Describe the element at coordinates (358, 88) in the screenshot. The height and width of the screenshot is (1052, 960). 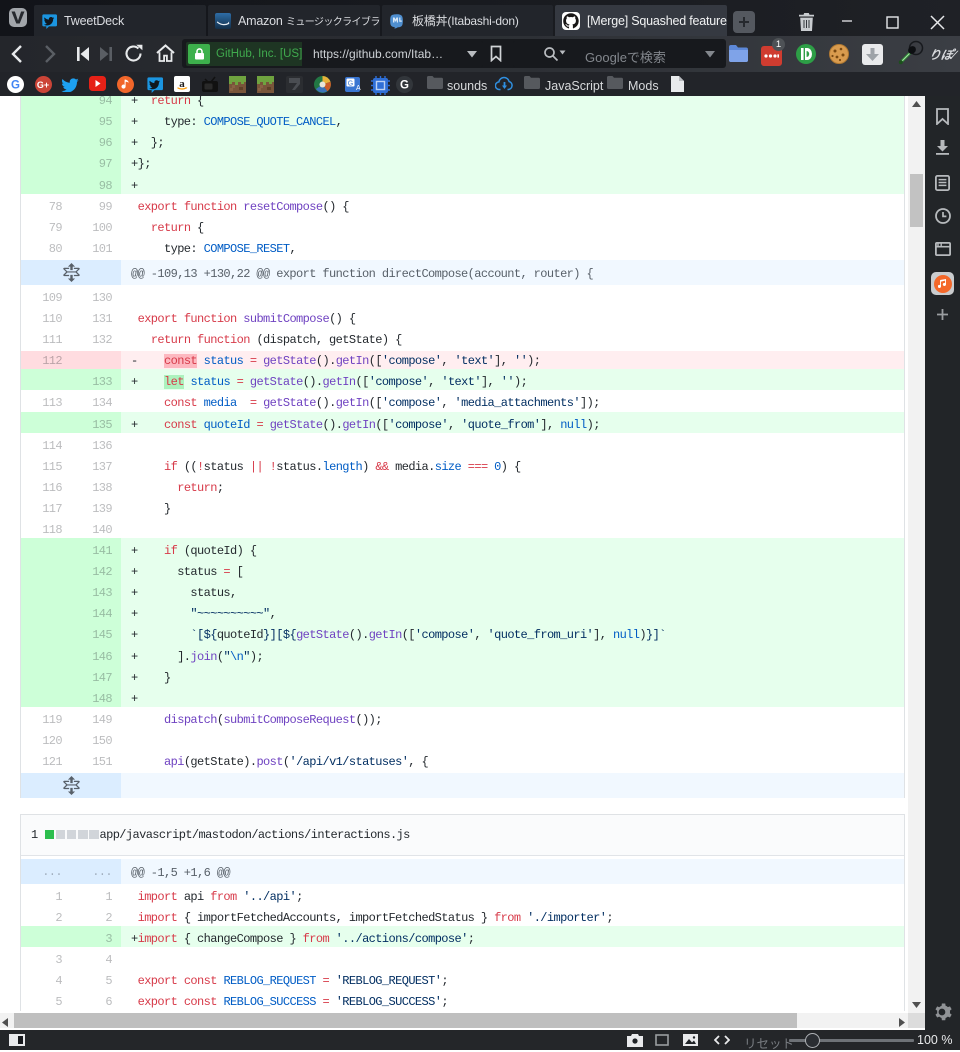
I see `svg-text: A` at that location.